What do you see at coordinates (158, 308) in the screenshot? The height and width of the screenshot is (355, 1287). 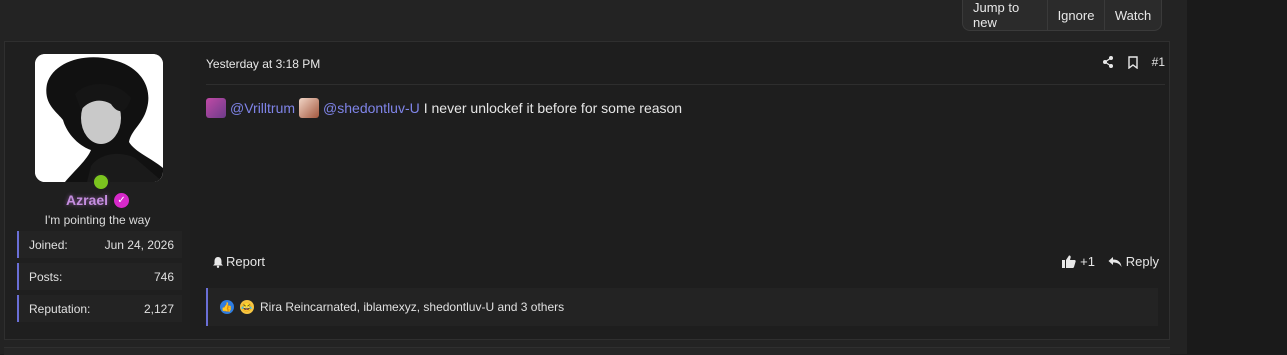 I see `stat-value: 2,127` at bounding box center [158, 308].